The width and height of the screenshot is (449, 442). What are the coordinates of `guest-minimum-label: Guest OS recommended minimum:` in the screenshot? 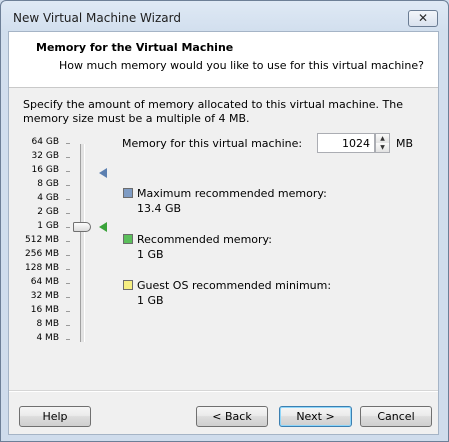 It's located at (234, 285).